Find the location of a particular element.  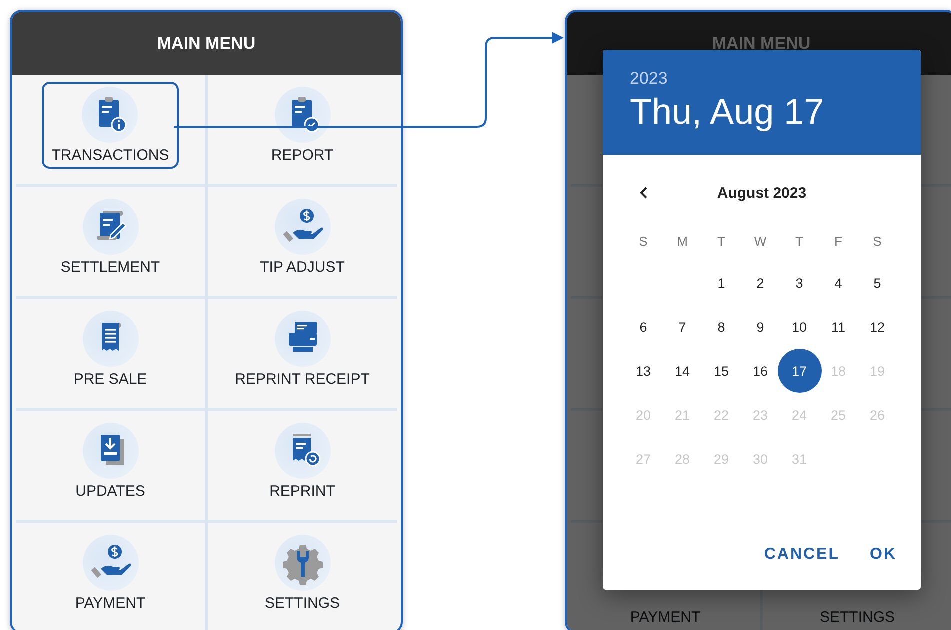

calendar-day: 15 is located at coordinates (721, 371).